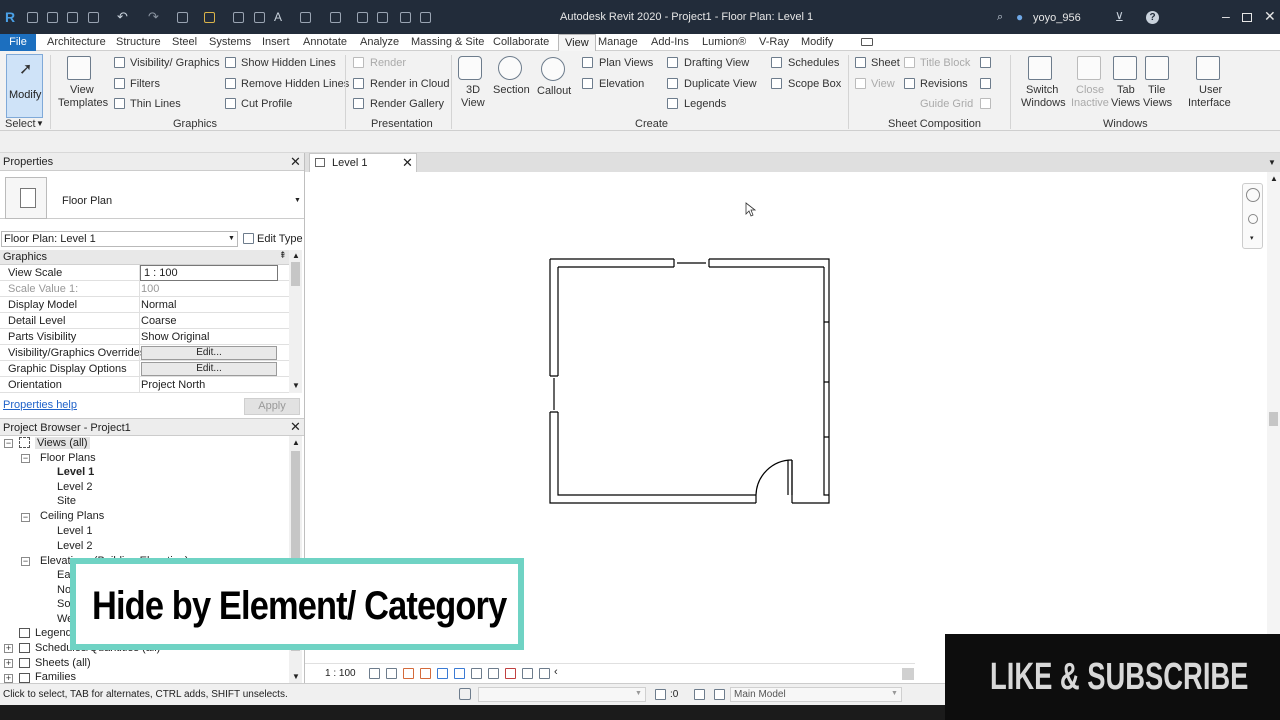 Image resolution: width=1280 pixels, height=720 pixels. What do you see at coordinates (40, 405) in the screenshot?
I see `properties-help-link: Properties help` at bounding box center [40, 405].